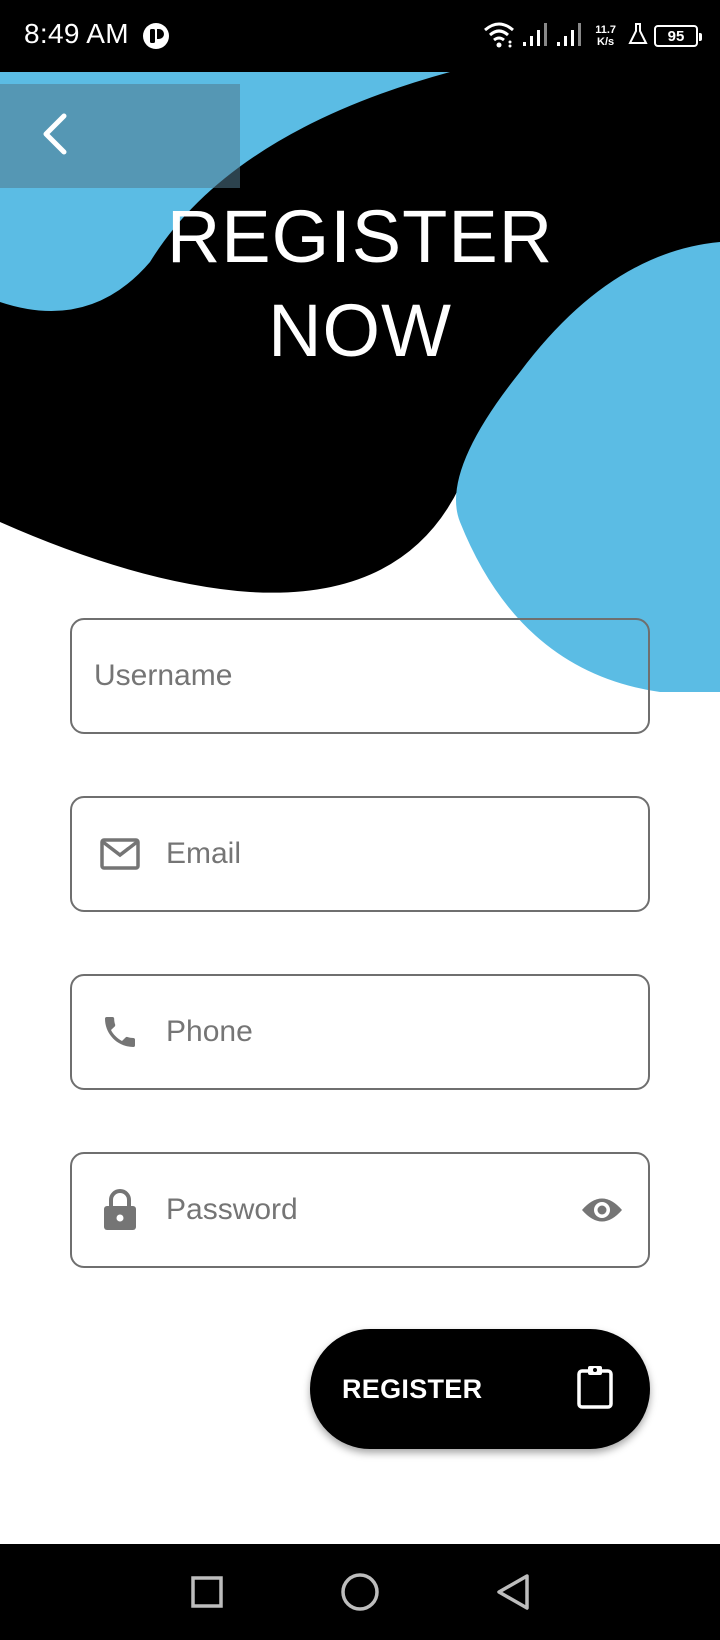 This screenshot has height=1640, width=720. What do you see at coordinates (76, 33) in the screenshot?
I see `status-time: 8:49 AM` at bounding box center [76, 33].